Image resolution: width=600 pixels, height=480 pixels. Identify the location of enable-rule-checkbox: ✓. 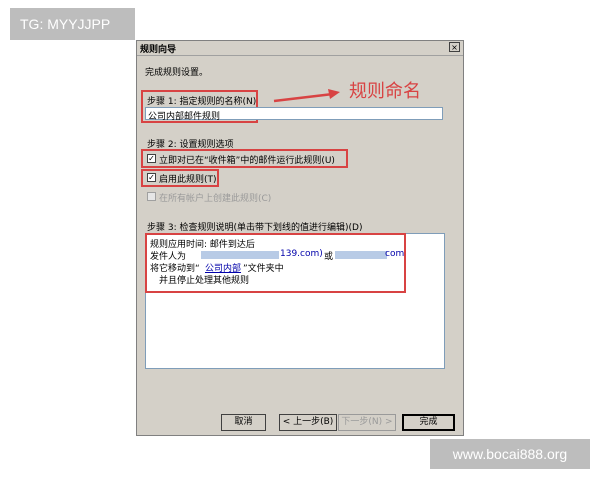
(151, 177).